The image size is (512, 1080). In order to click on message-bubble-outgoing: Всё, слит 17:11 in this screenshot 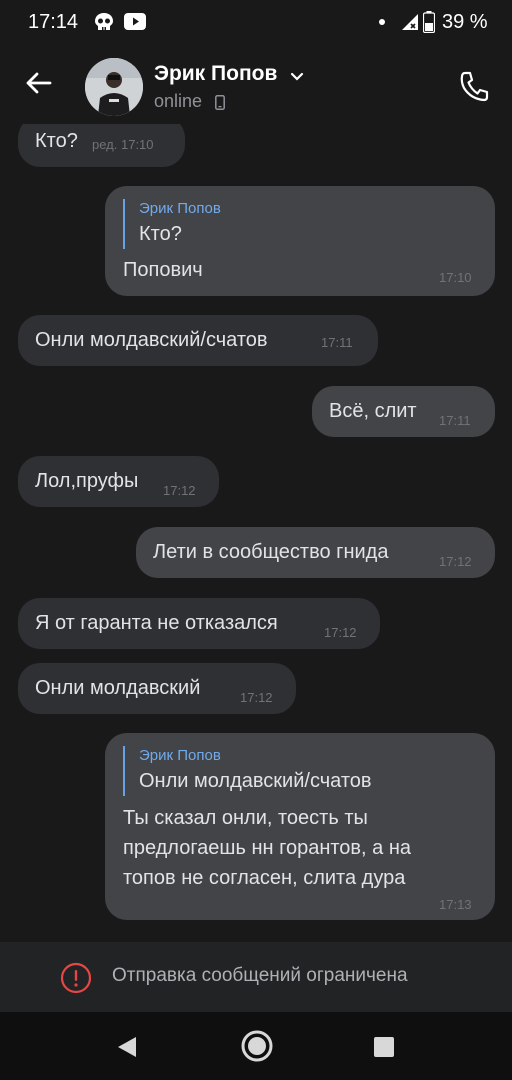, I will do `click(403, 411)`.